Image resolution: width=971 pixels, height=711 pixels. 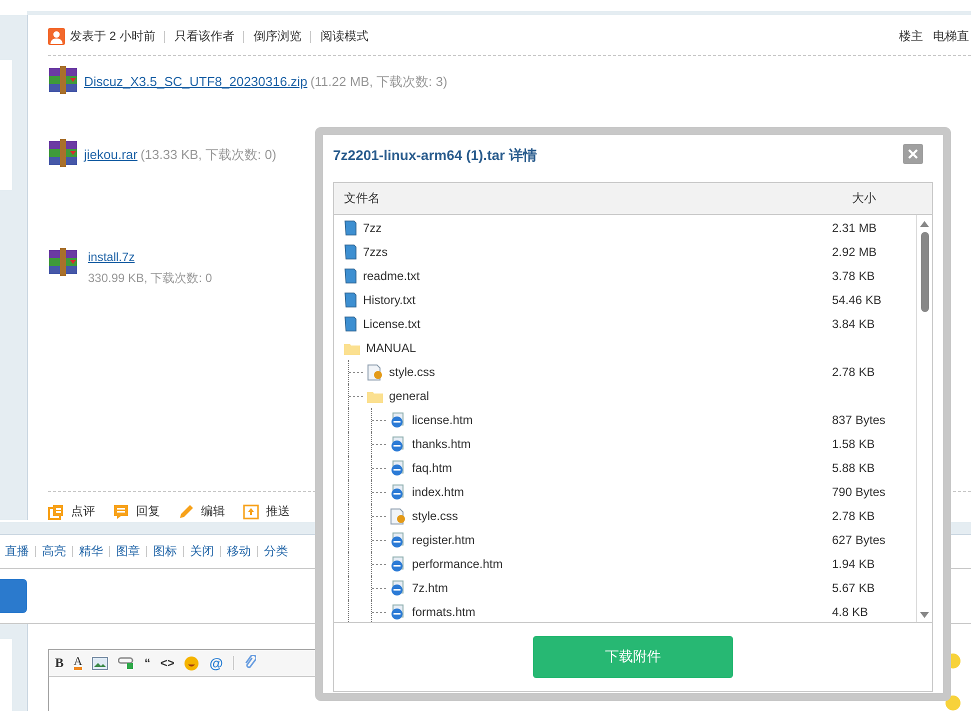 What do you see at coordinates (924, 418) in the screenshot?
I see `scrollbar` at bounding box center [924, 418].